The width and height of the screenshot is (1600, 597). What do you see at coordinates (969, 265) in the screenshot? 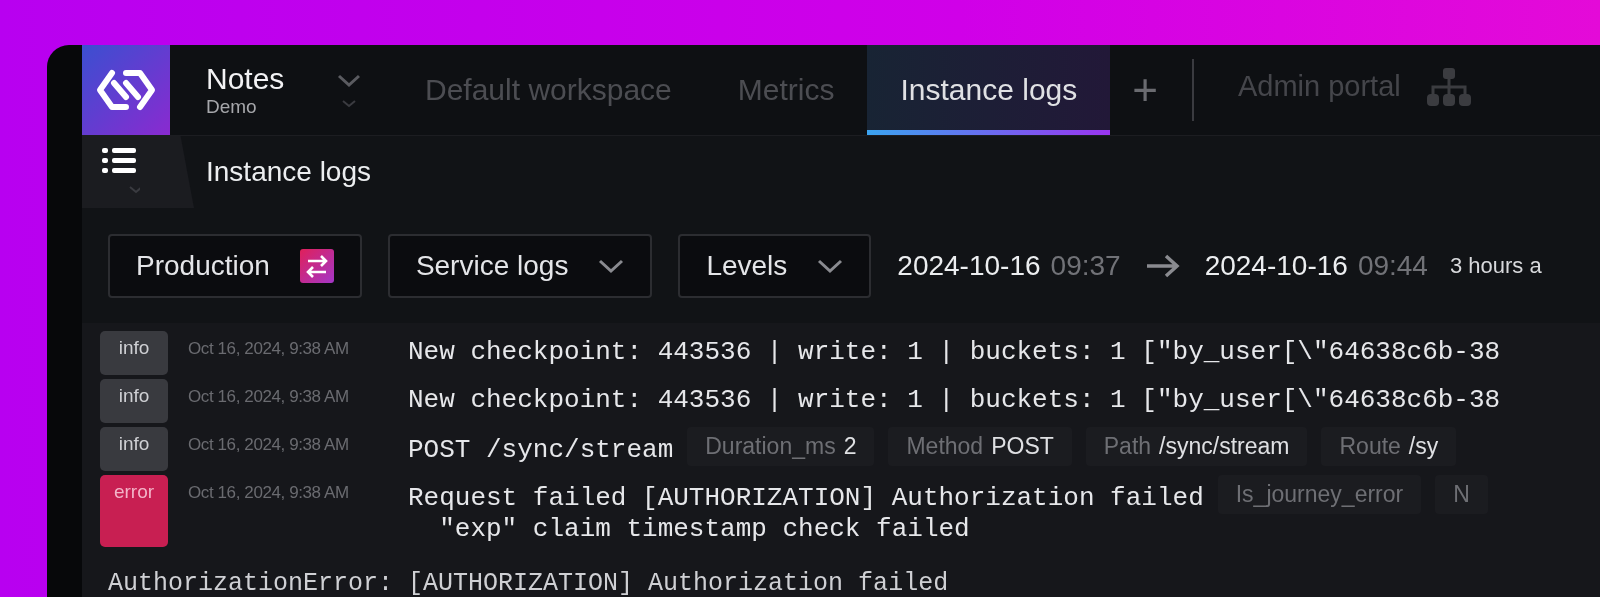
I see `start-date: 2024-10-16` at bounding box center [969, 265].